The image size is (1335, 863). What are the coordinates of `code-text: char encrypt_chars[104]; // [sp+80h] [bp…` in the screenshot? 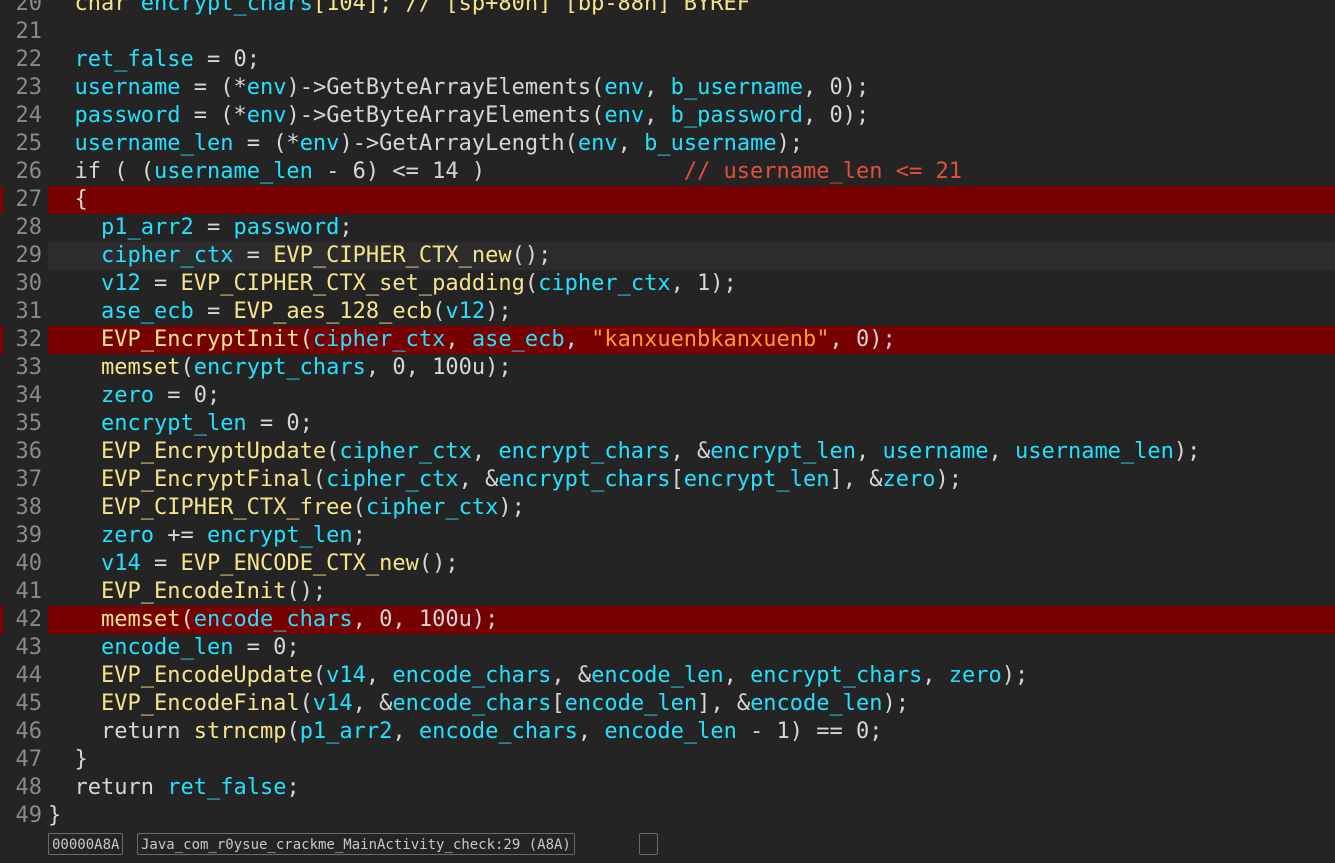 It's located at (691, 9).